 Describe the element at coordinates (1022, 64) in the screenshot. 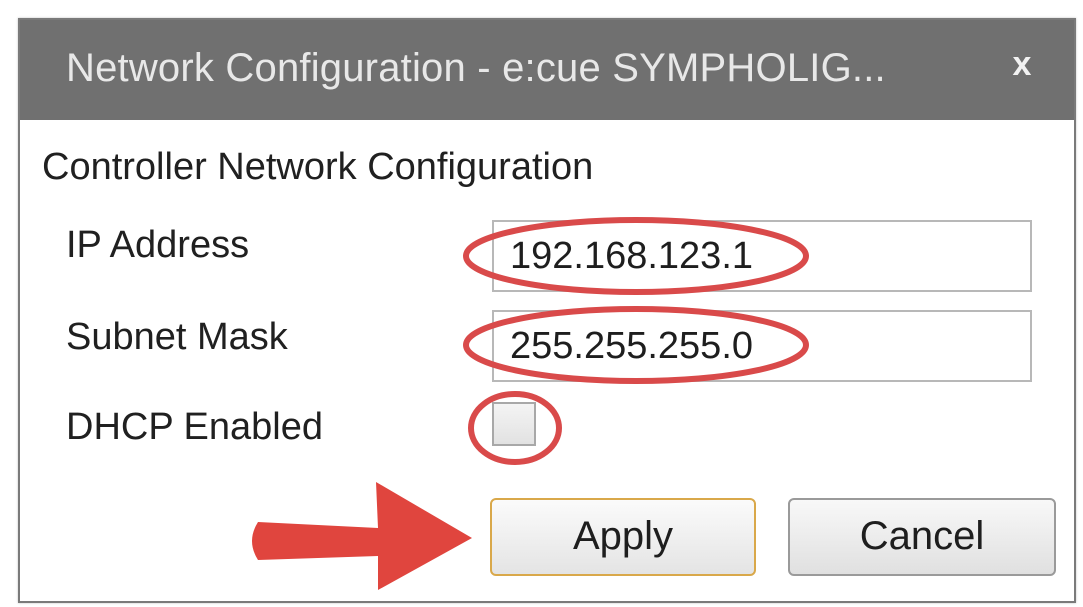

I see `close-icon: x` at that location.